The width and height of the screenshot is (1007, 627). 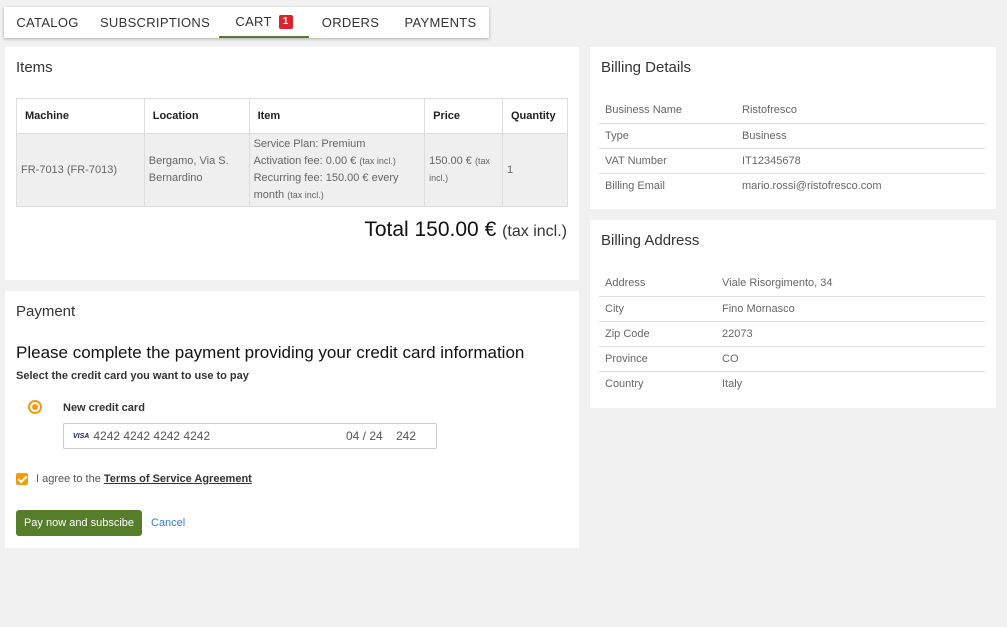 I want to click on cart-total: Total 150.00 € (tax incl.), so click(x=465, y=230).